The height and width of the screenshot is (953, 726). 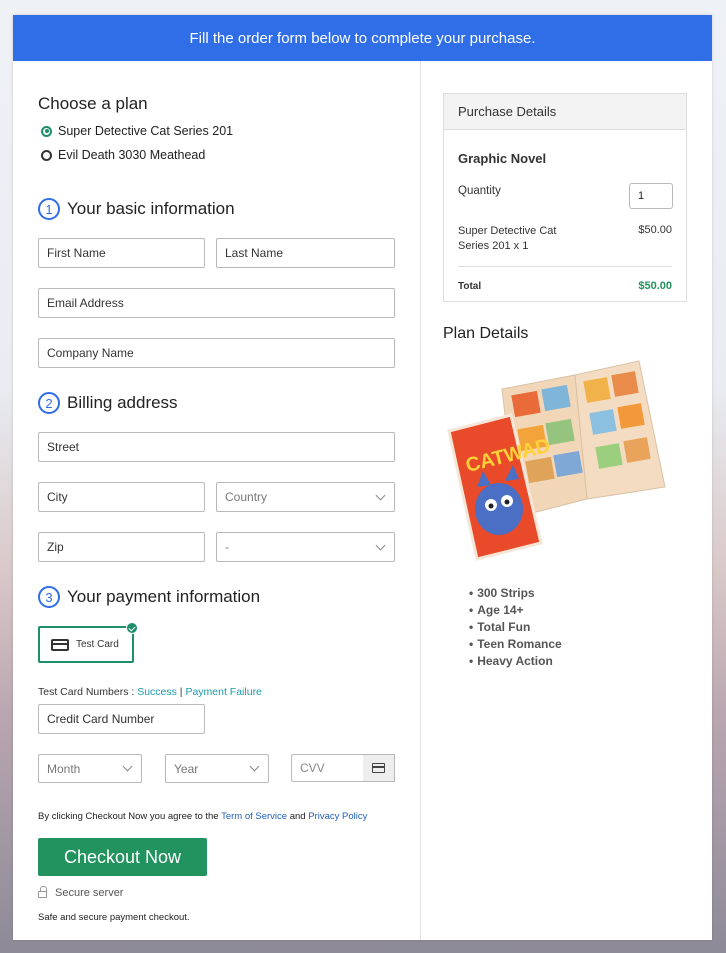 I want to click on last-name-placeholder: Last Name, so click(x=254, y=253).